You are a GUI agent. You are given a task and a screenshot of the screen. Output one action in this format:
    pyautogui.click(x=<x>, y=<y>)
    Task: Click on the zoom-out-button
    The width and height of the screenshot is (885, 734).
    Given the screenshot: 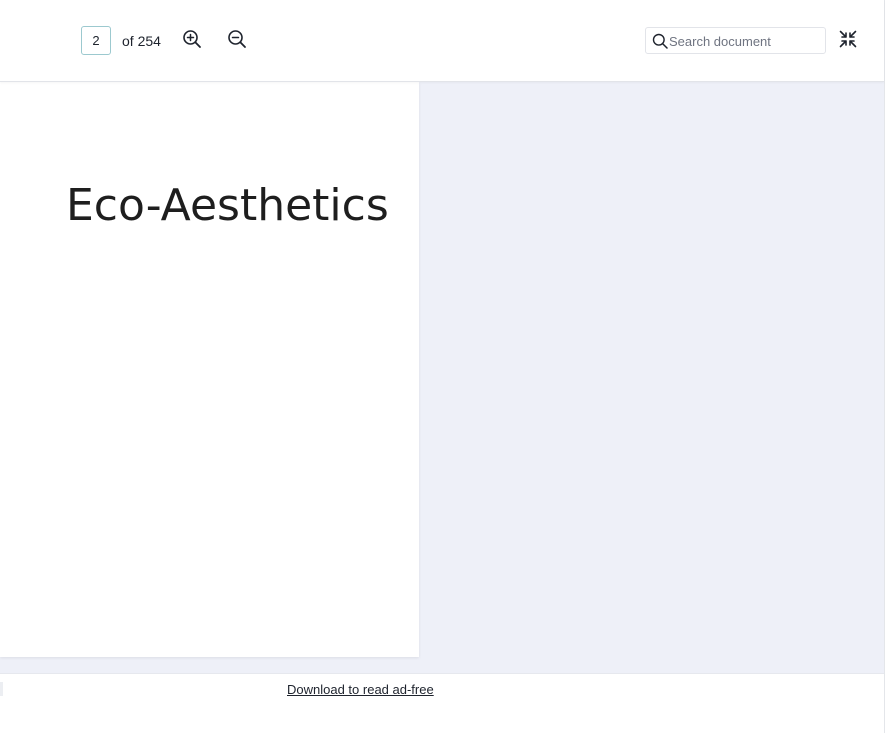 What is the action you would take?
    pyautogui.click(x=237, y=39)
    